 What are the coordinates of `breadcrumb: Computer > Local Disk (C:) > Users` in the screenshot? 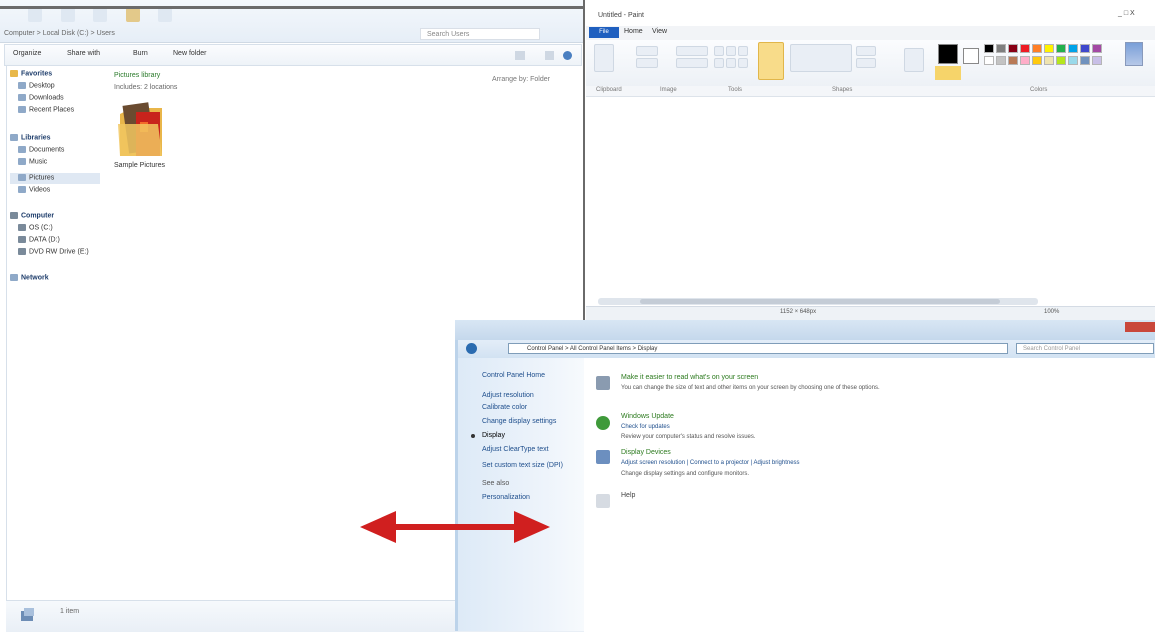 It's located at (59, 33).